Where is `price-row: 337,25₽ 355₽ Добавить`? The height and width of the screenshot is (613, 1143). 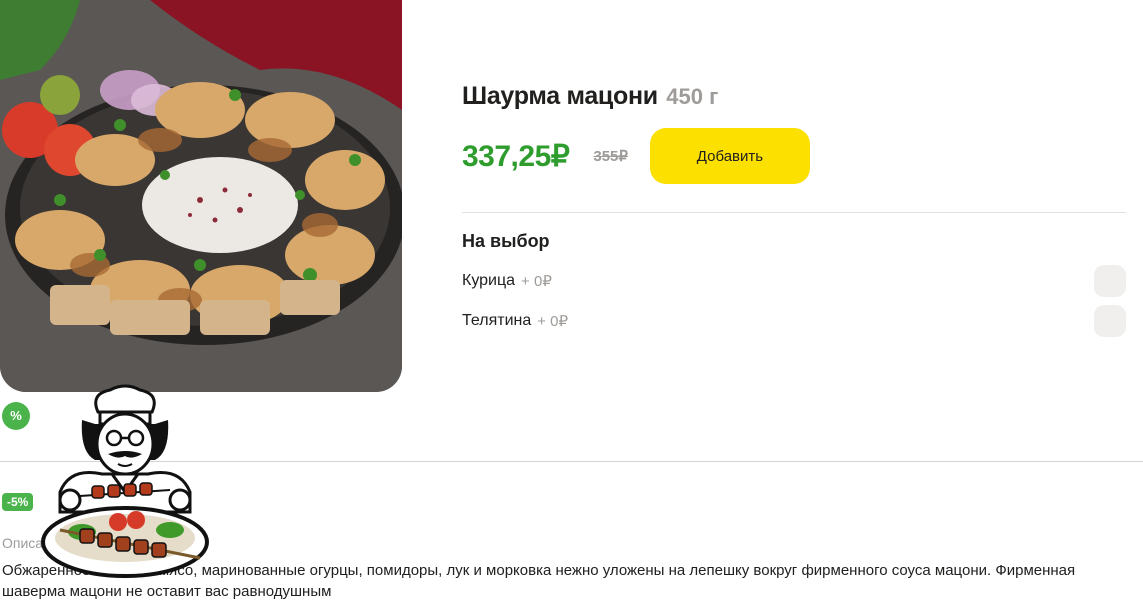 price-row: 337,25₽ 355₽ Добавить is located at coordinates (636, 156).